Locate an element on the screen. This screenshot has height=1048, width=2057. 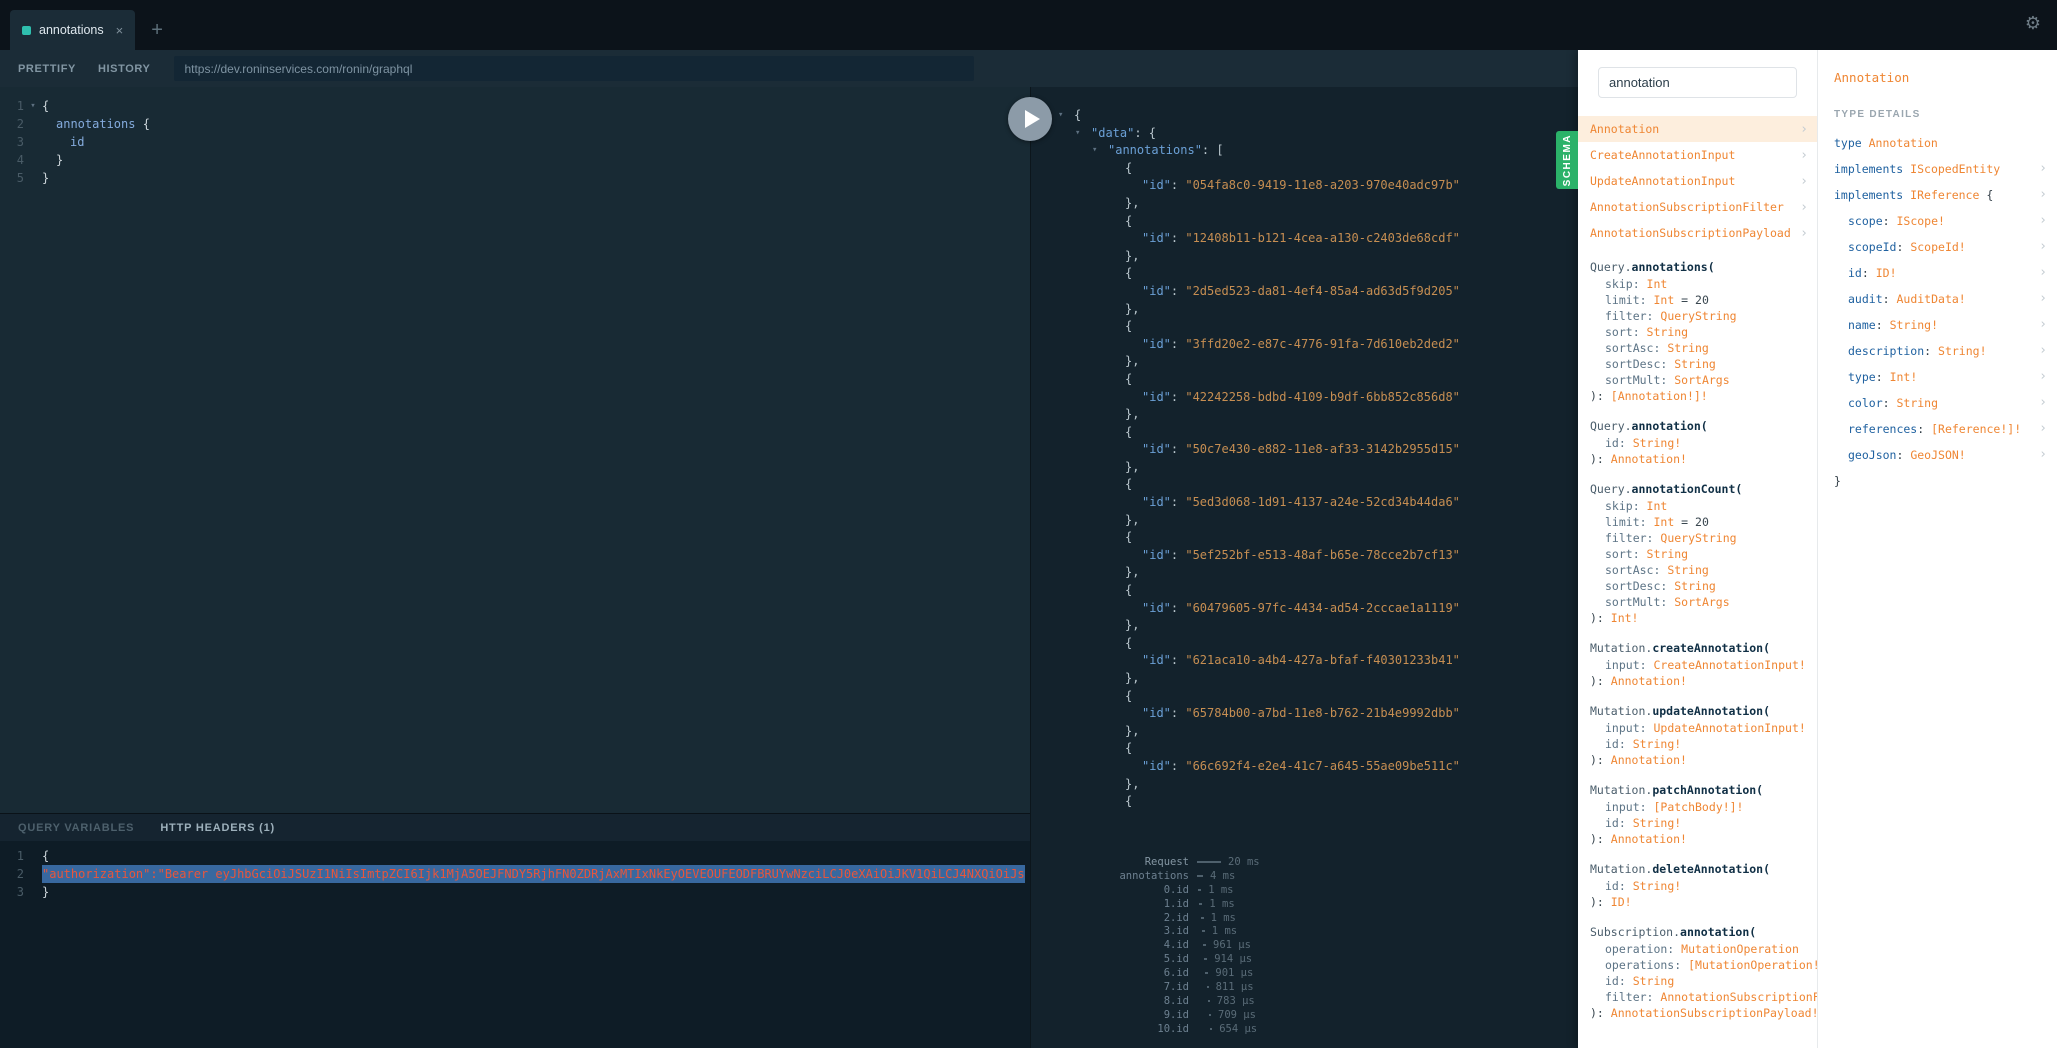
settings-gear-icon: ⚙ is located at coordinates (2033, 23).